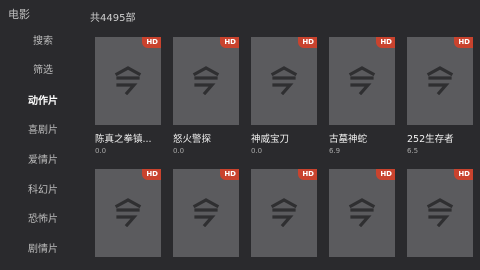 The image size is (480, 270). Describe the element at coordinates (113, 18) in the screenshot. I see `result-count: 共4495部` at that location.